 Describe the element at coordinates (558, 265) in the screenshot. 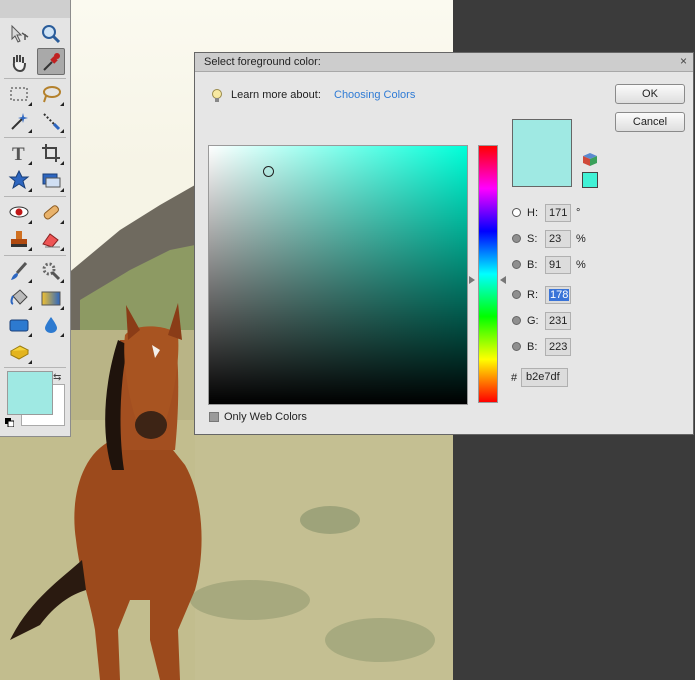

I see `brightness-field: 91` at that location.